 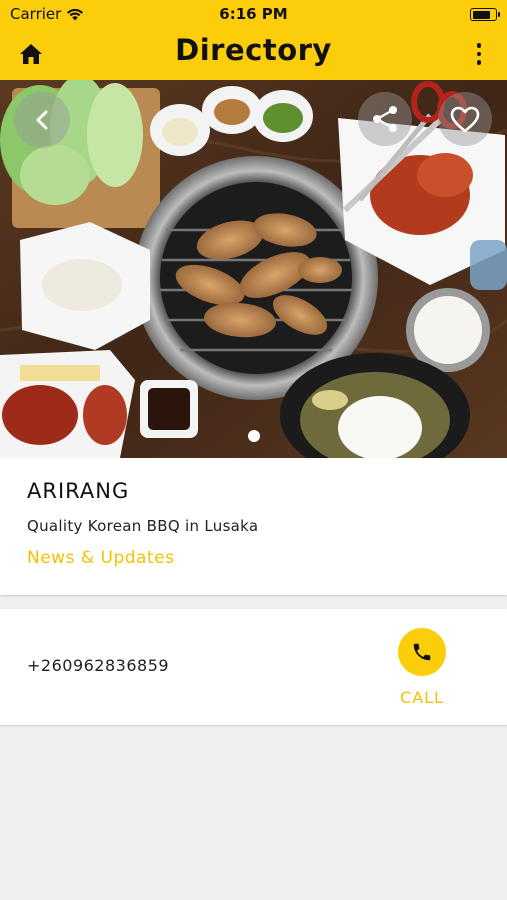 I want to click on battery-icon, so click(x=485, y=14).